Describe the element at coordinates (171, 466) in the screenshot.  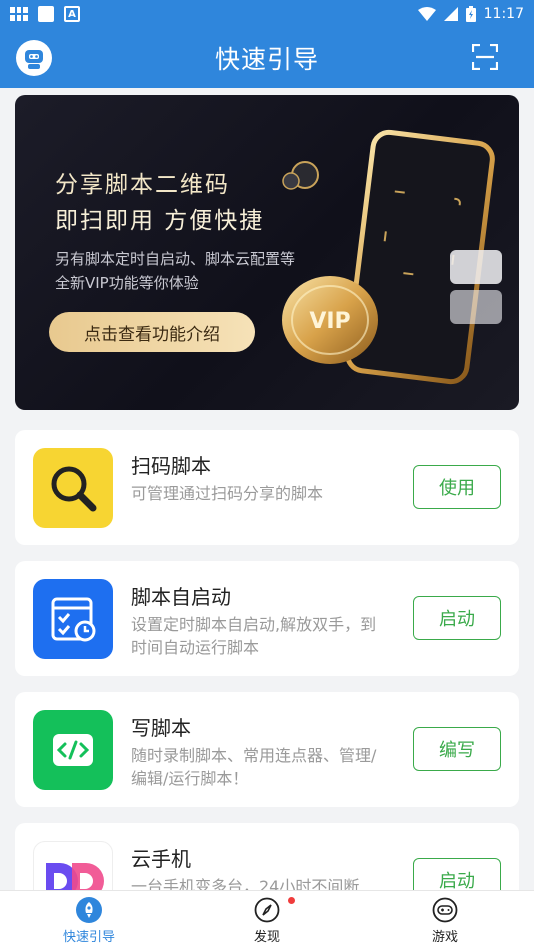
I see `card-title: 扫码脚本` at that location.